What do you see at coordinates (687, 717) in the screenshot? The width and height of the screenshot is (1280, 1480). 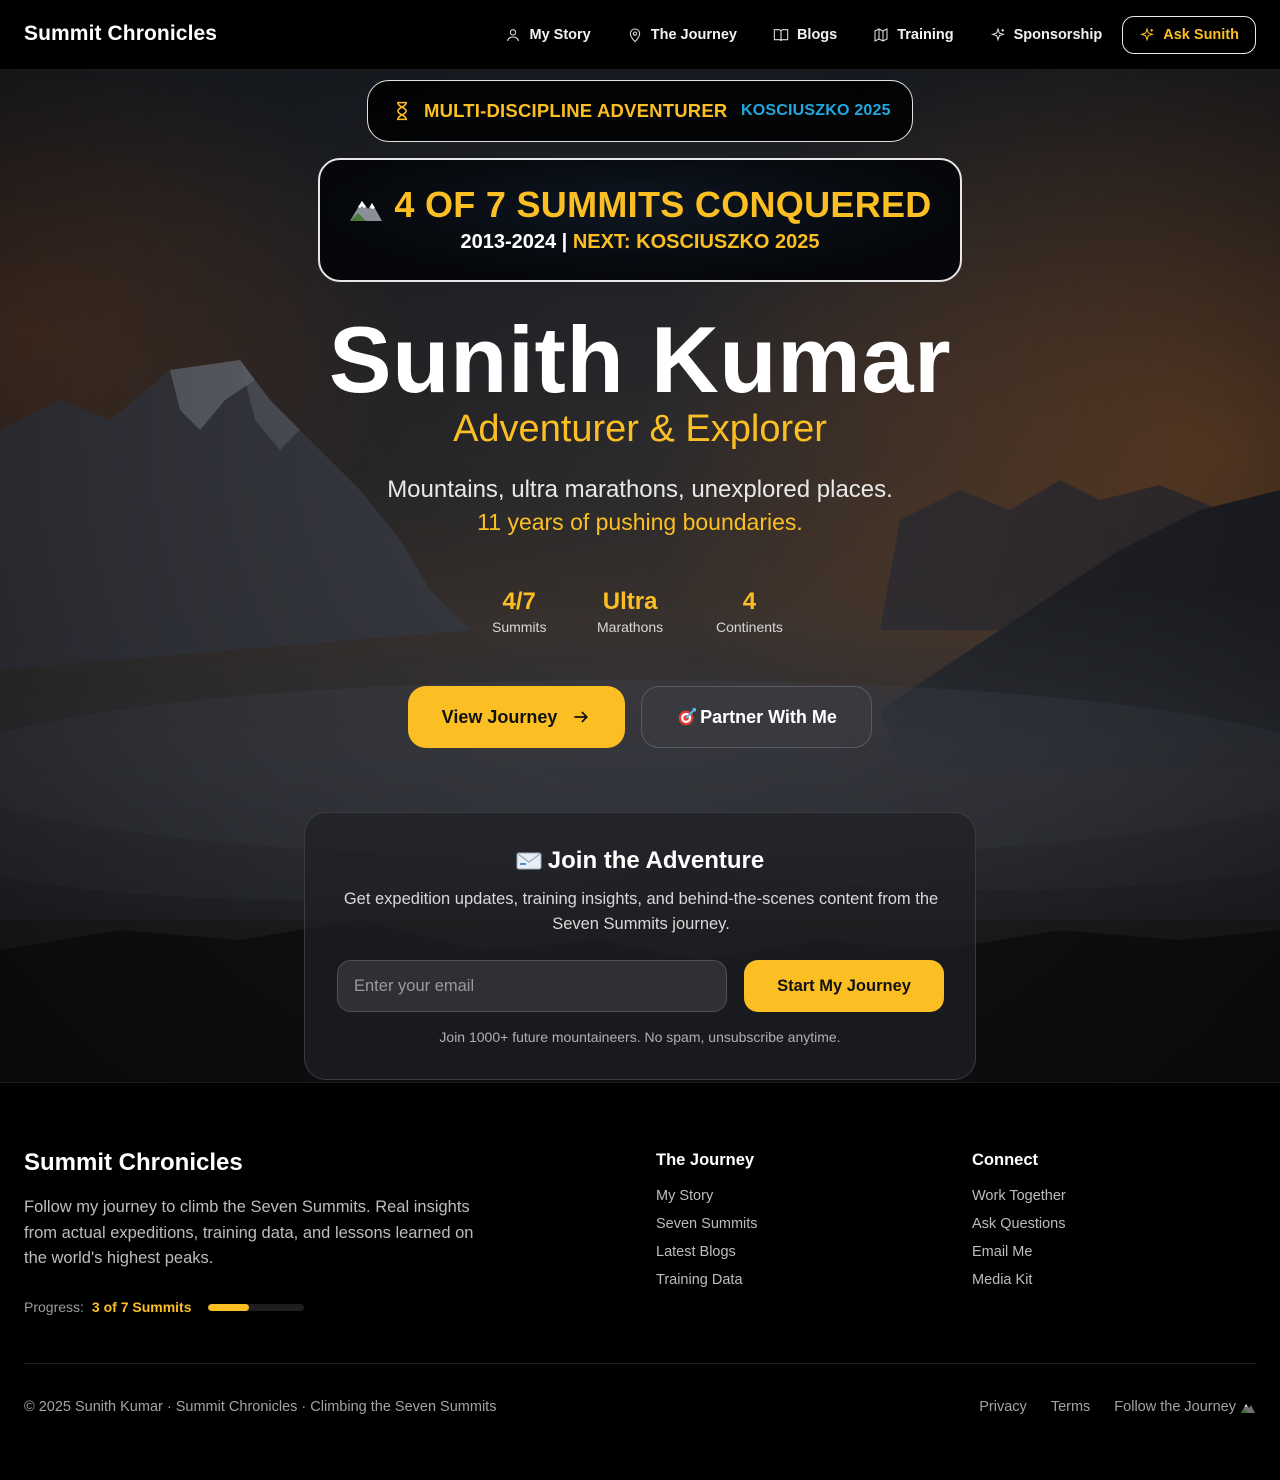 I see `target-icon` at bounding box center [687, 717].